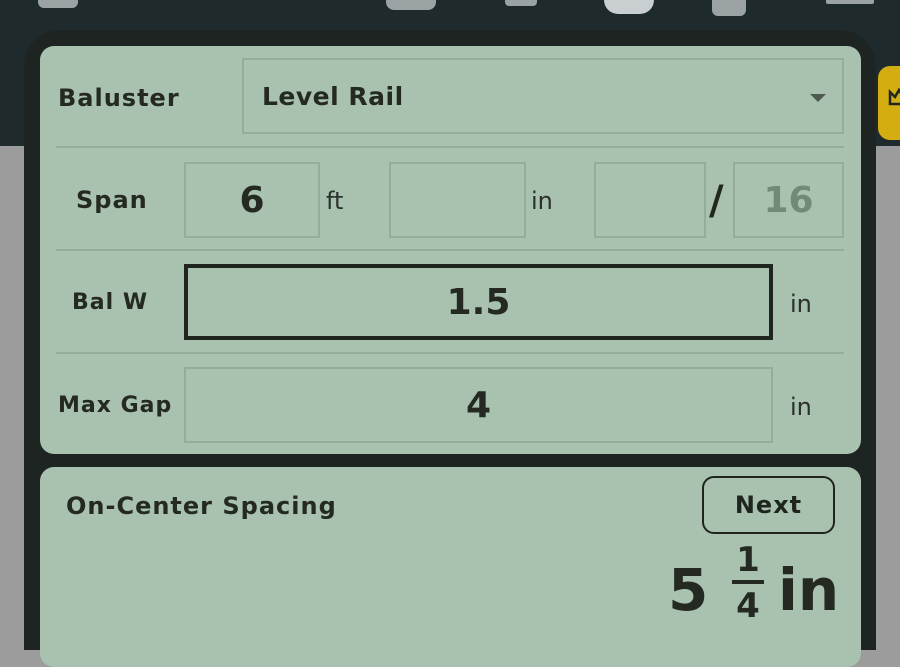  What do you see at coordinates (478, 302) in the screenshot?
I see `baluster-width-input: 1.5` at bounding box center [478, 302].